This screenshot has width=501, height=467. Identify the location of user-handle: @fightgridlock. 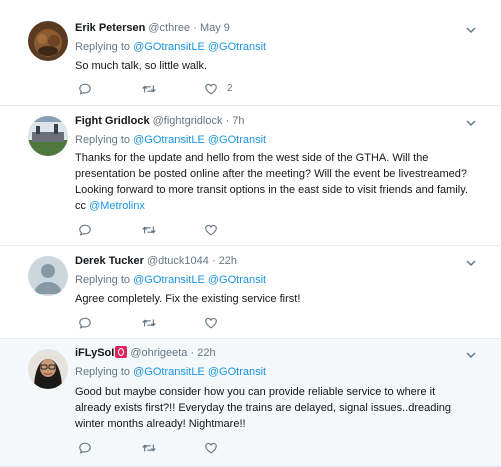
(188, 121).